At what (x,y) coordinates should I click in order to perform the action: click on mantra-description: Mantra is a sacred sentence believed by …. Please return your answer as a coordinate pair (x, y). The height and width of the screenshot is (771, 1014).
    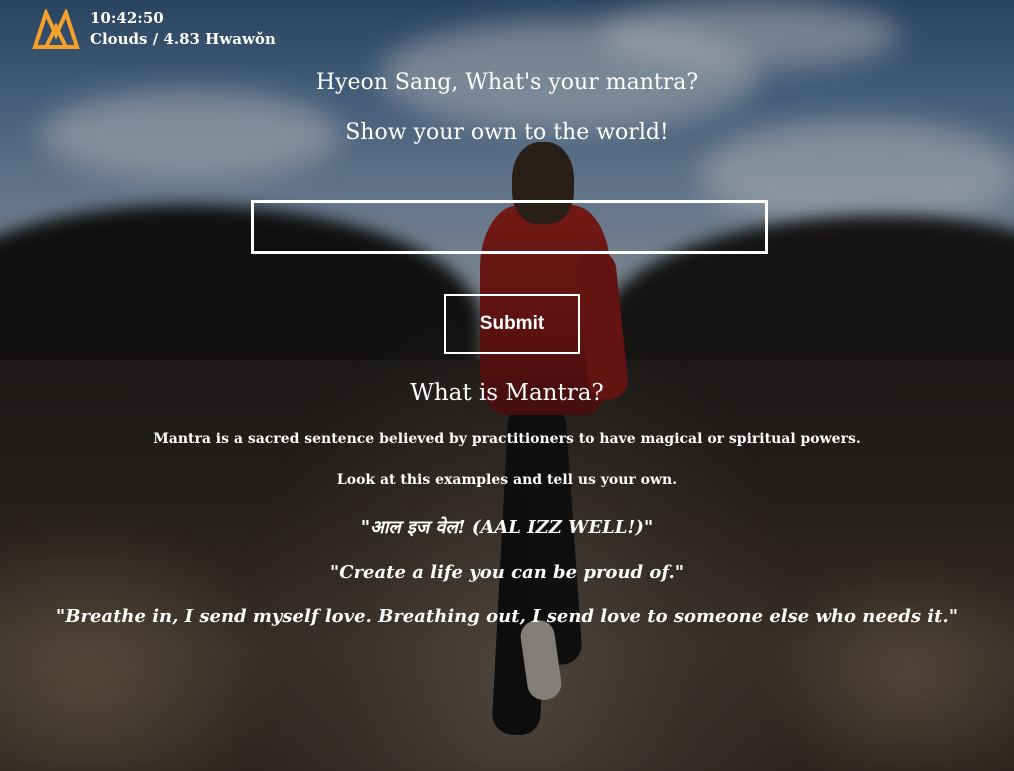
    Looking at the image, I should click on (507, 439).